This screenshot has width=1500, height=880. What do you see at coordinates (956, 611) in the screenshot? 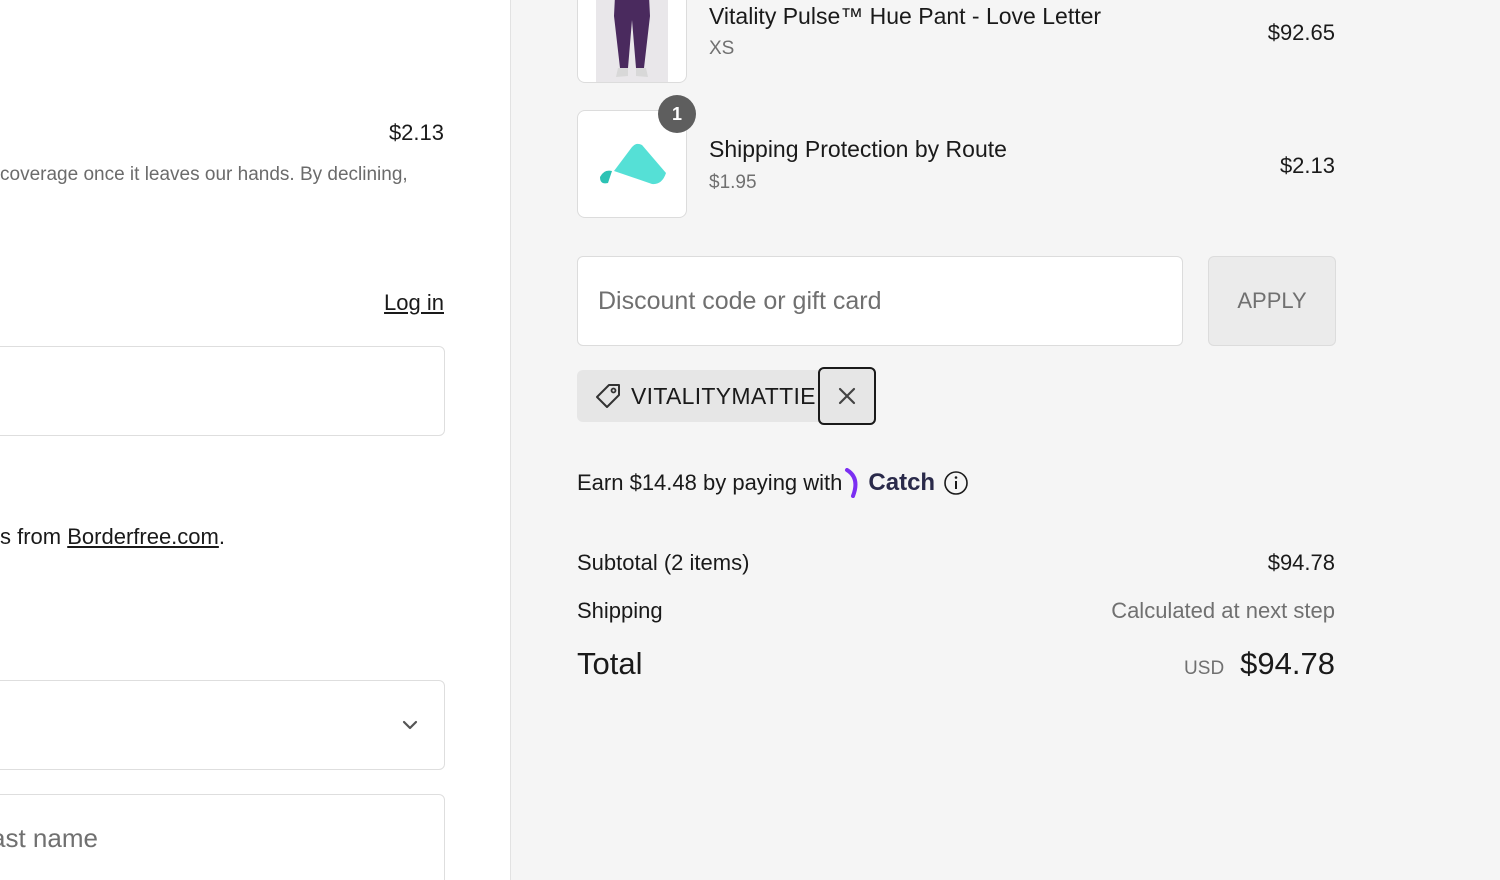
I see `shipping-row: Shipping Calculated at next step` at bounding box center [956, 611].